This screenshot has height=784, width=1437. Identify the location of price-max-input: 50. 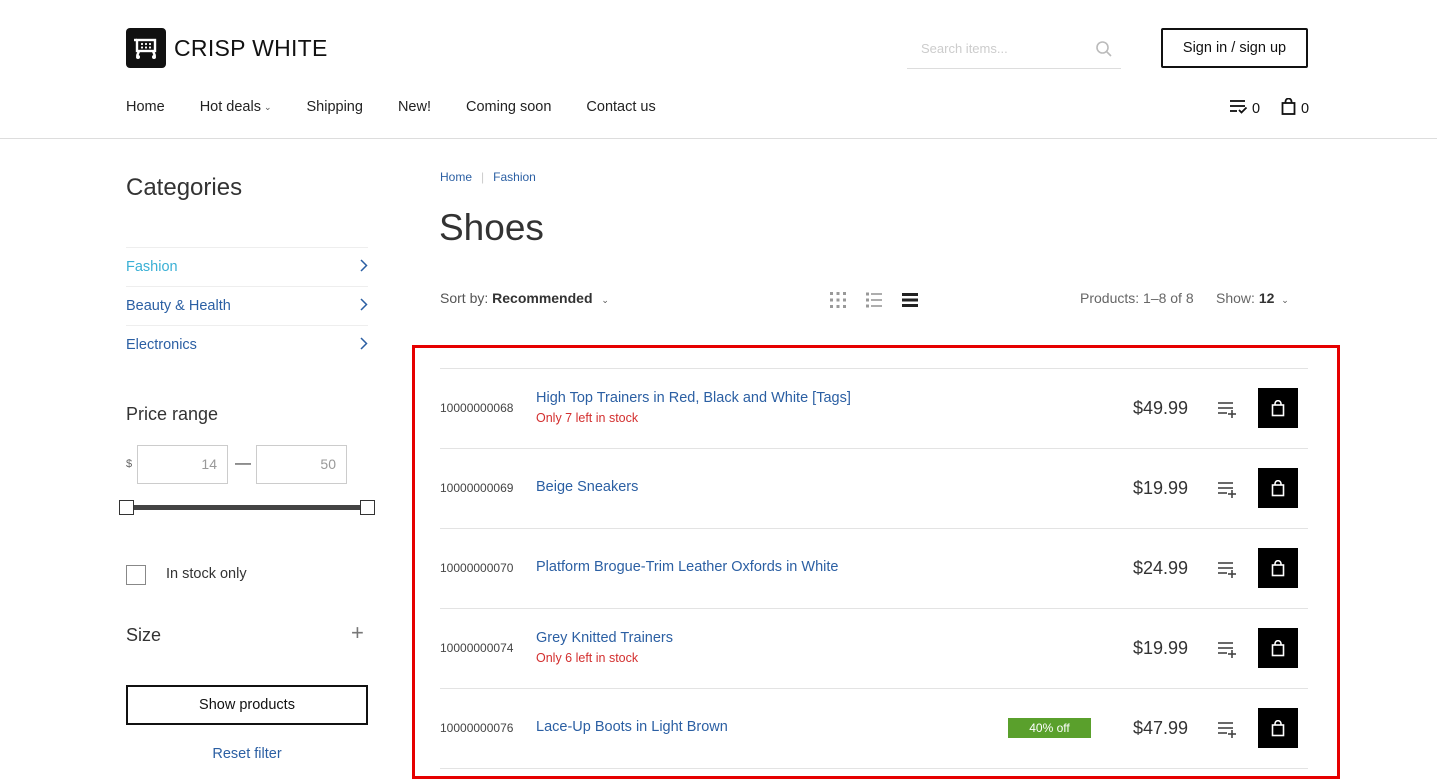
(301, 464).